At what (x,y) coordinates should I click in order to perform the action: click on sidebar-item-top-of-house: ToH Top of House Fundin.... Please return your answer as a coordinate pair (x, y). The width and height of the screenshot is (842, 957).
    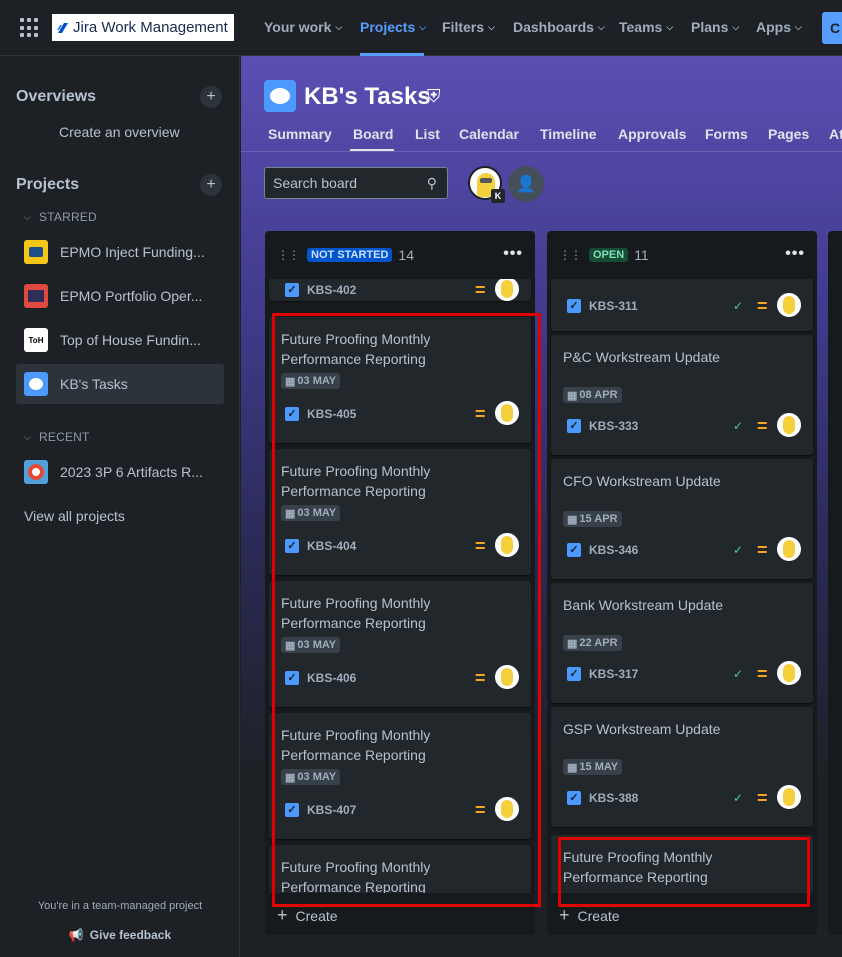
    Looking at the image, I should click on (120, 340).